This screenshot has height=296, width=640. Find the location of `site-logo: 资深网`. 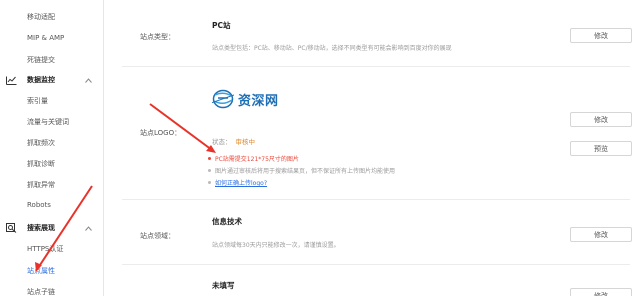

site-logo: 资深网 is located at coordinates (245, 99).